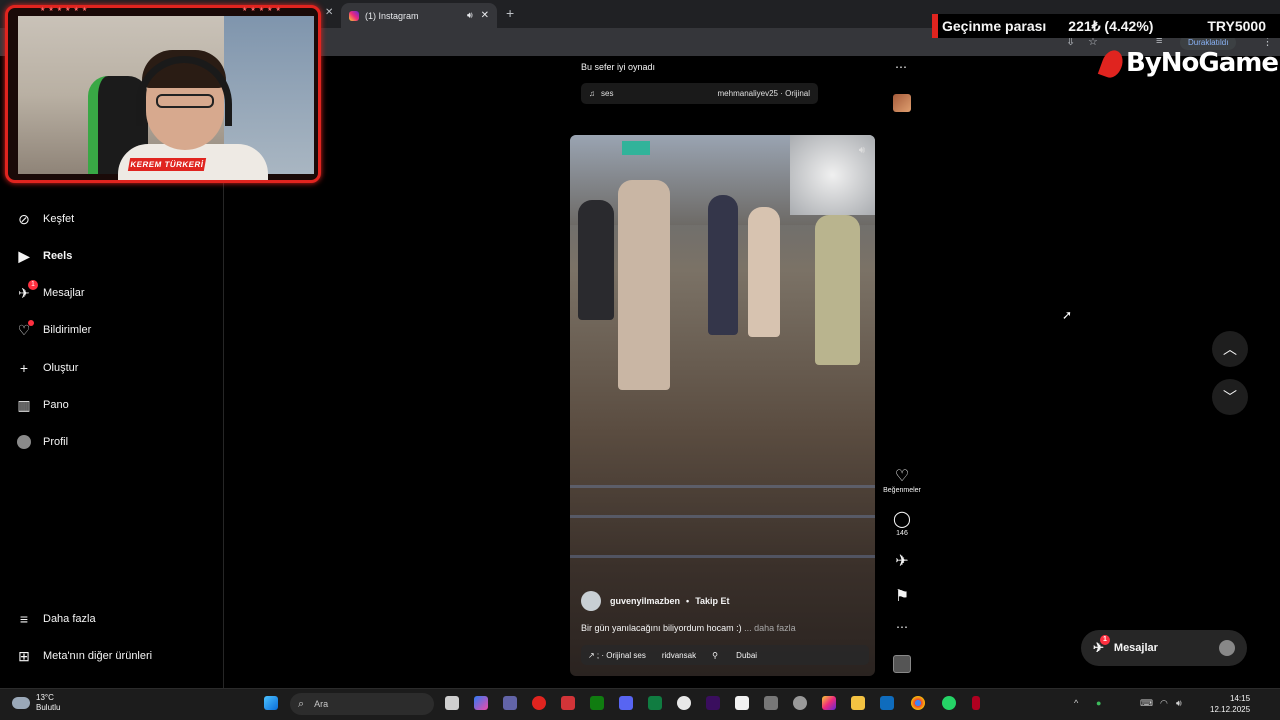 This screenshot has width=1280, height=720. I want to click on tagged-user-chip: ridvansak, so click(679, 655).